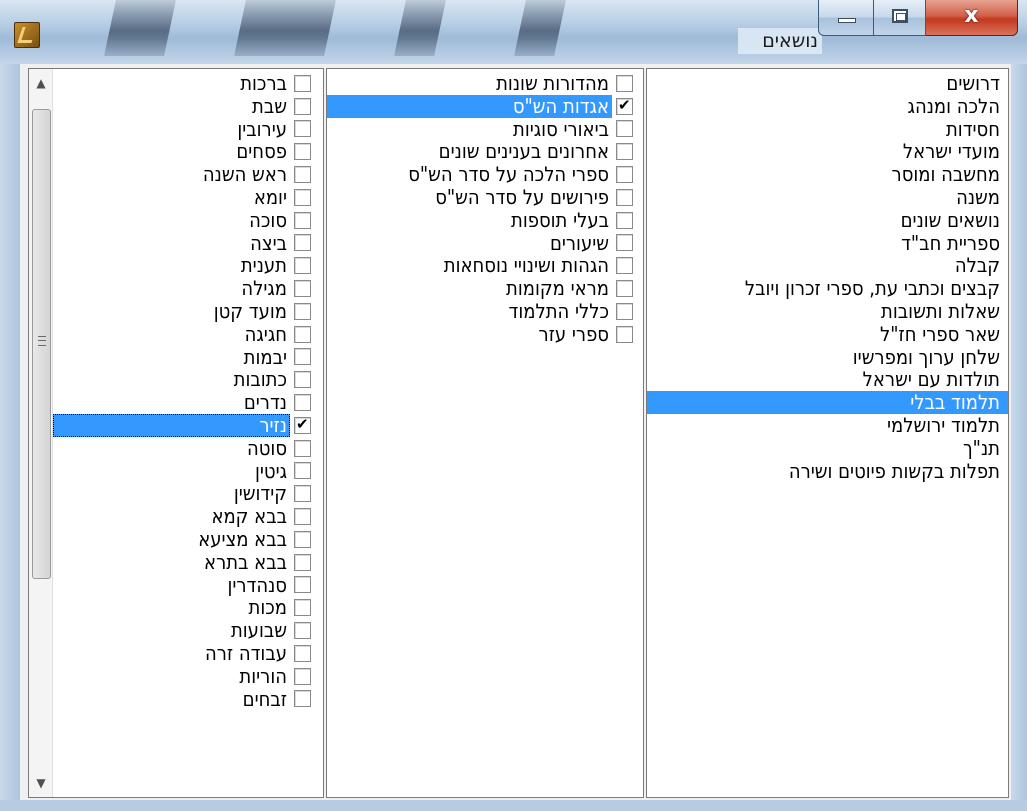  I want to click on topic-list-item: שאר ספרי חז"ל, so click(827, 334).